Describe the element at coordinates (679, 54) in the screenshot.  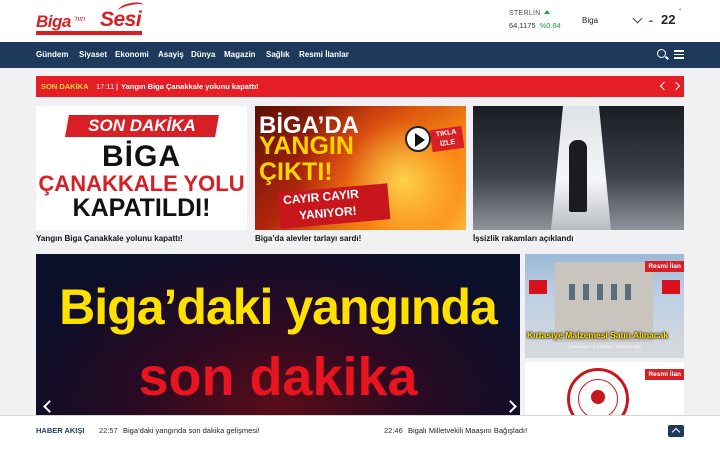
I see `hamburger-menu-icon` at that location.